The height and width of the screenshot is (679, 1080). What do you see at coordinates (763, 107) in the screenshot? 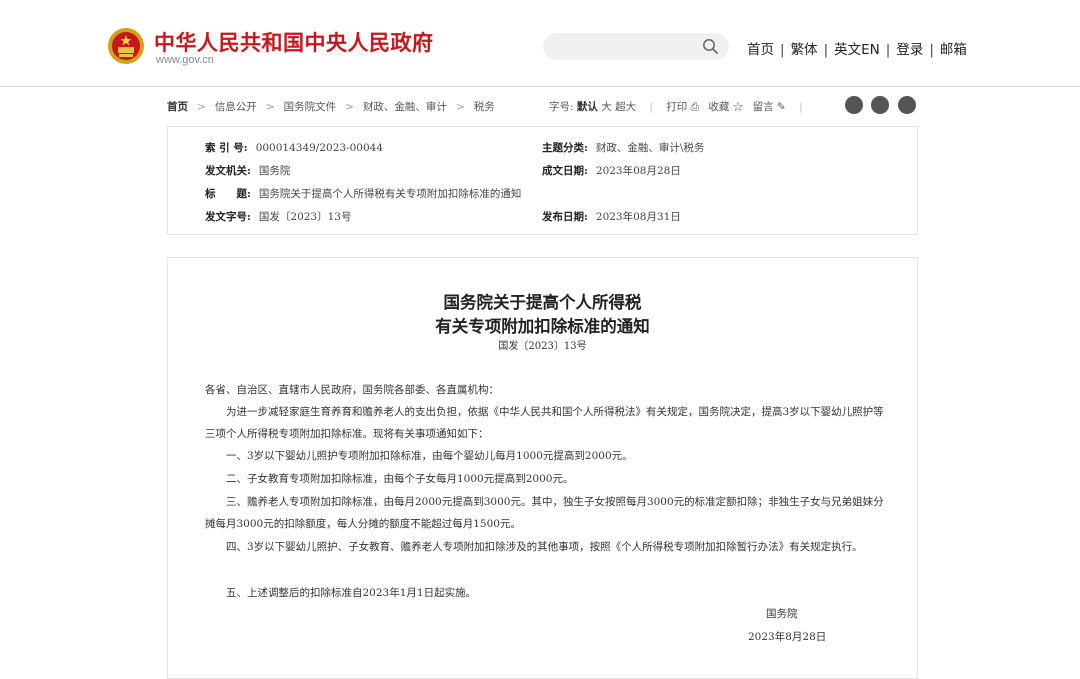
I see `comment-label: 留言` at bounding box center [763, 107].